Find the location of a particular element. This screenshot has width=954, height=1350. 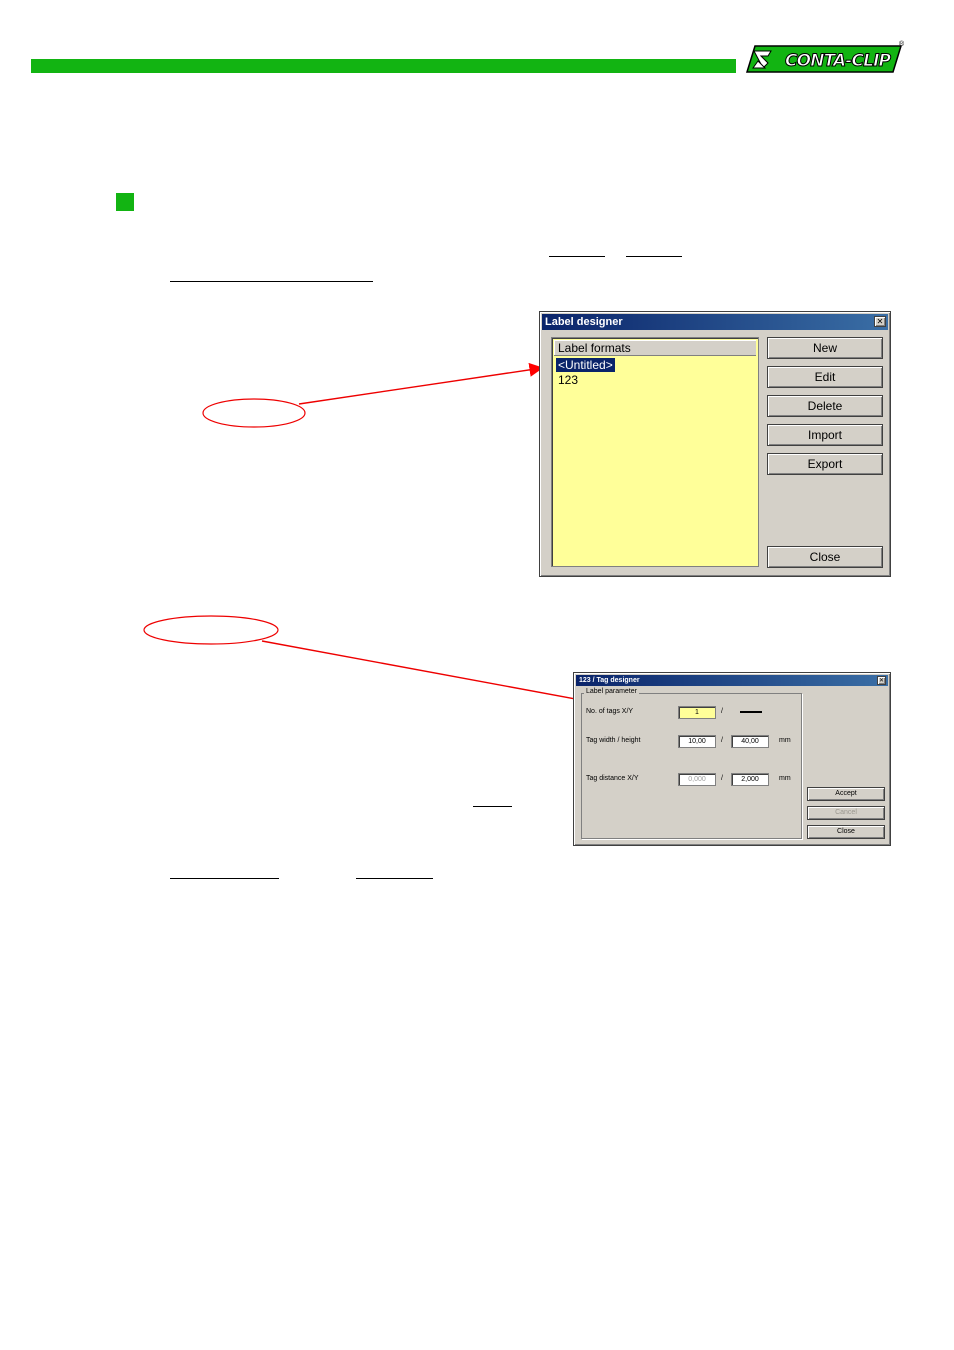

import-button: Import is located at coordinates (825, 435).